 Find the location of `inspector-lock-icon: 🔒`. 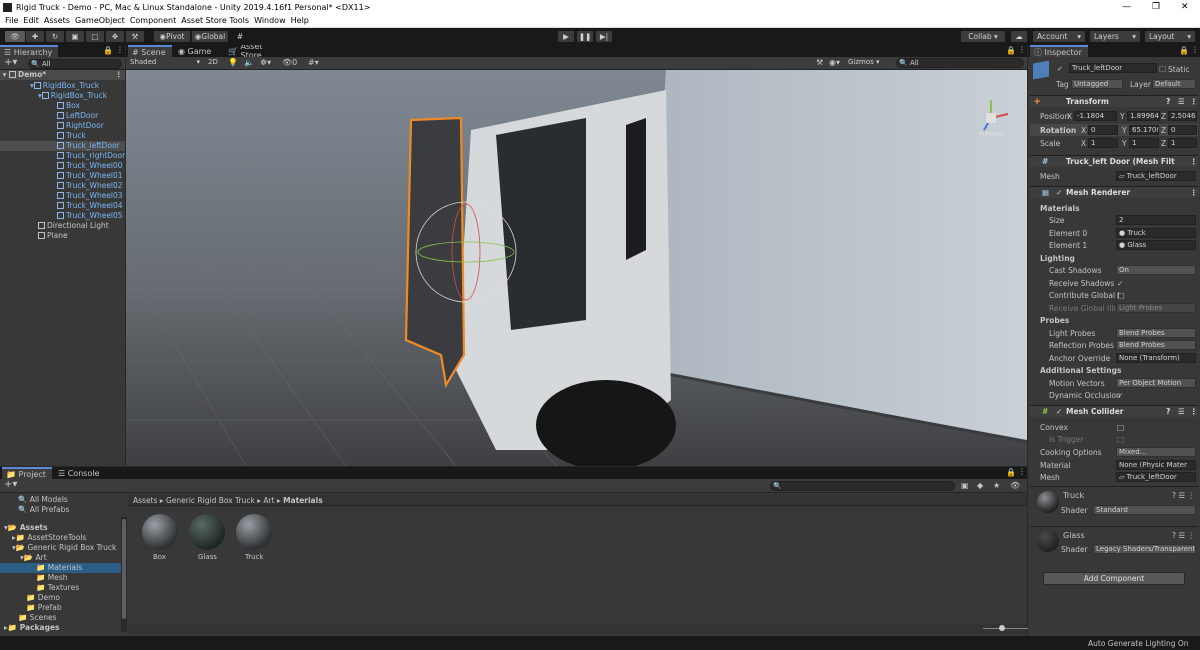

inspector-lock-icon: 🔒 is located at coordinates (1184, 50).